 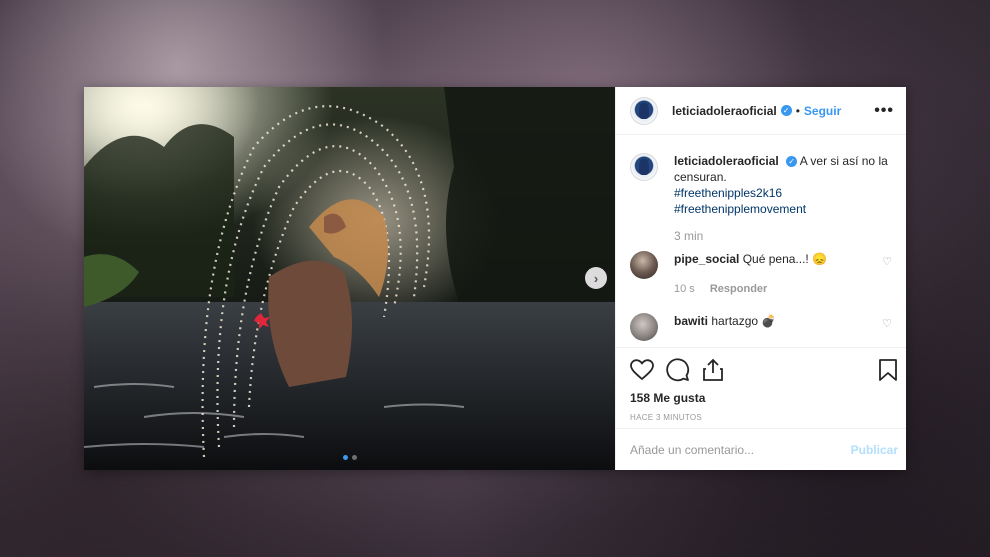 What do you see at coordinates (778, 321) in the screenshot?
I see `comment-body: bawiti hartazgo 💣` at bounding box center [778, 321].